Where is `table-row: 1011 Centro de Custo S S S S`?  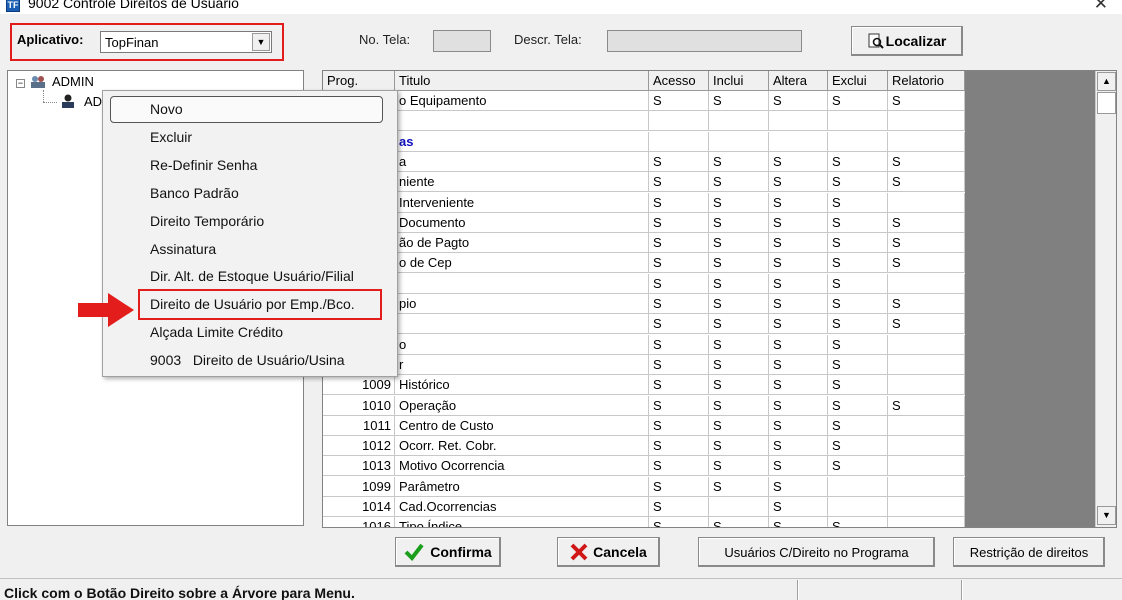 table-row: 1011 Centro de Custo S S S S is located at coordinates (644, 425).